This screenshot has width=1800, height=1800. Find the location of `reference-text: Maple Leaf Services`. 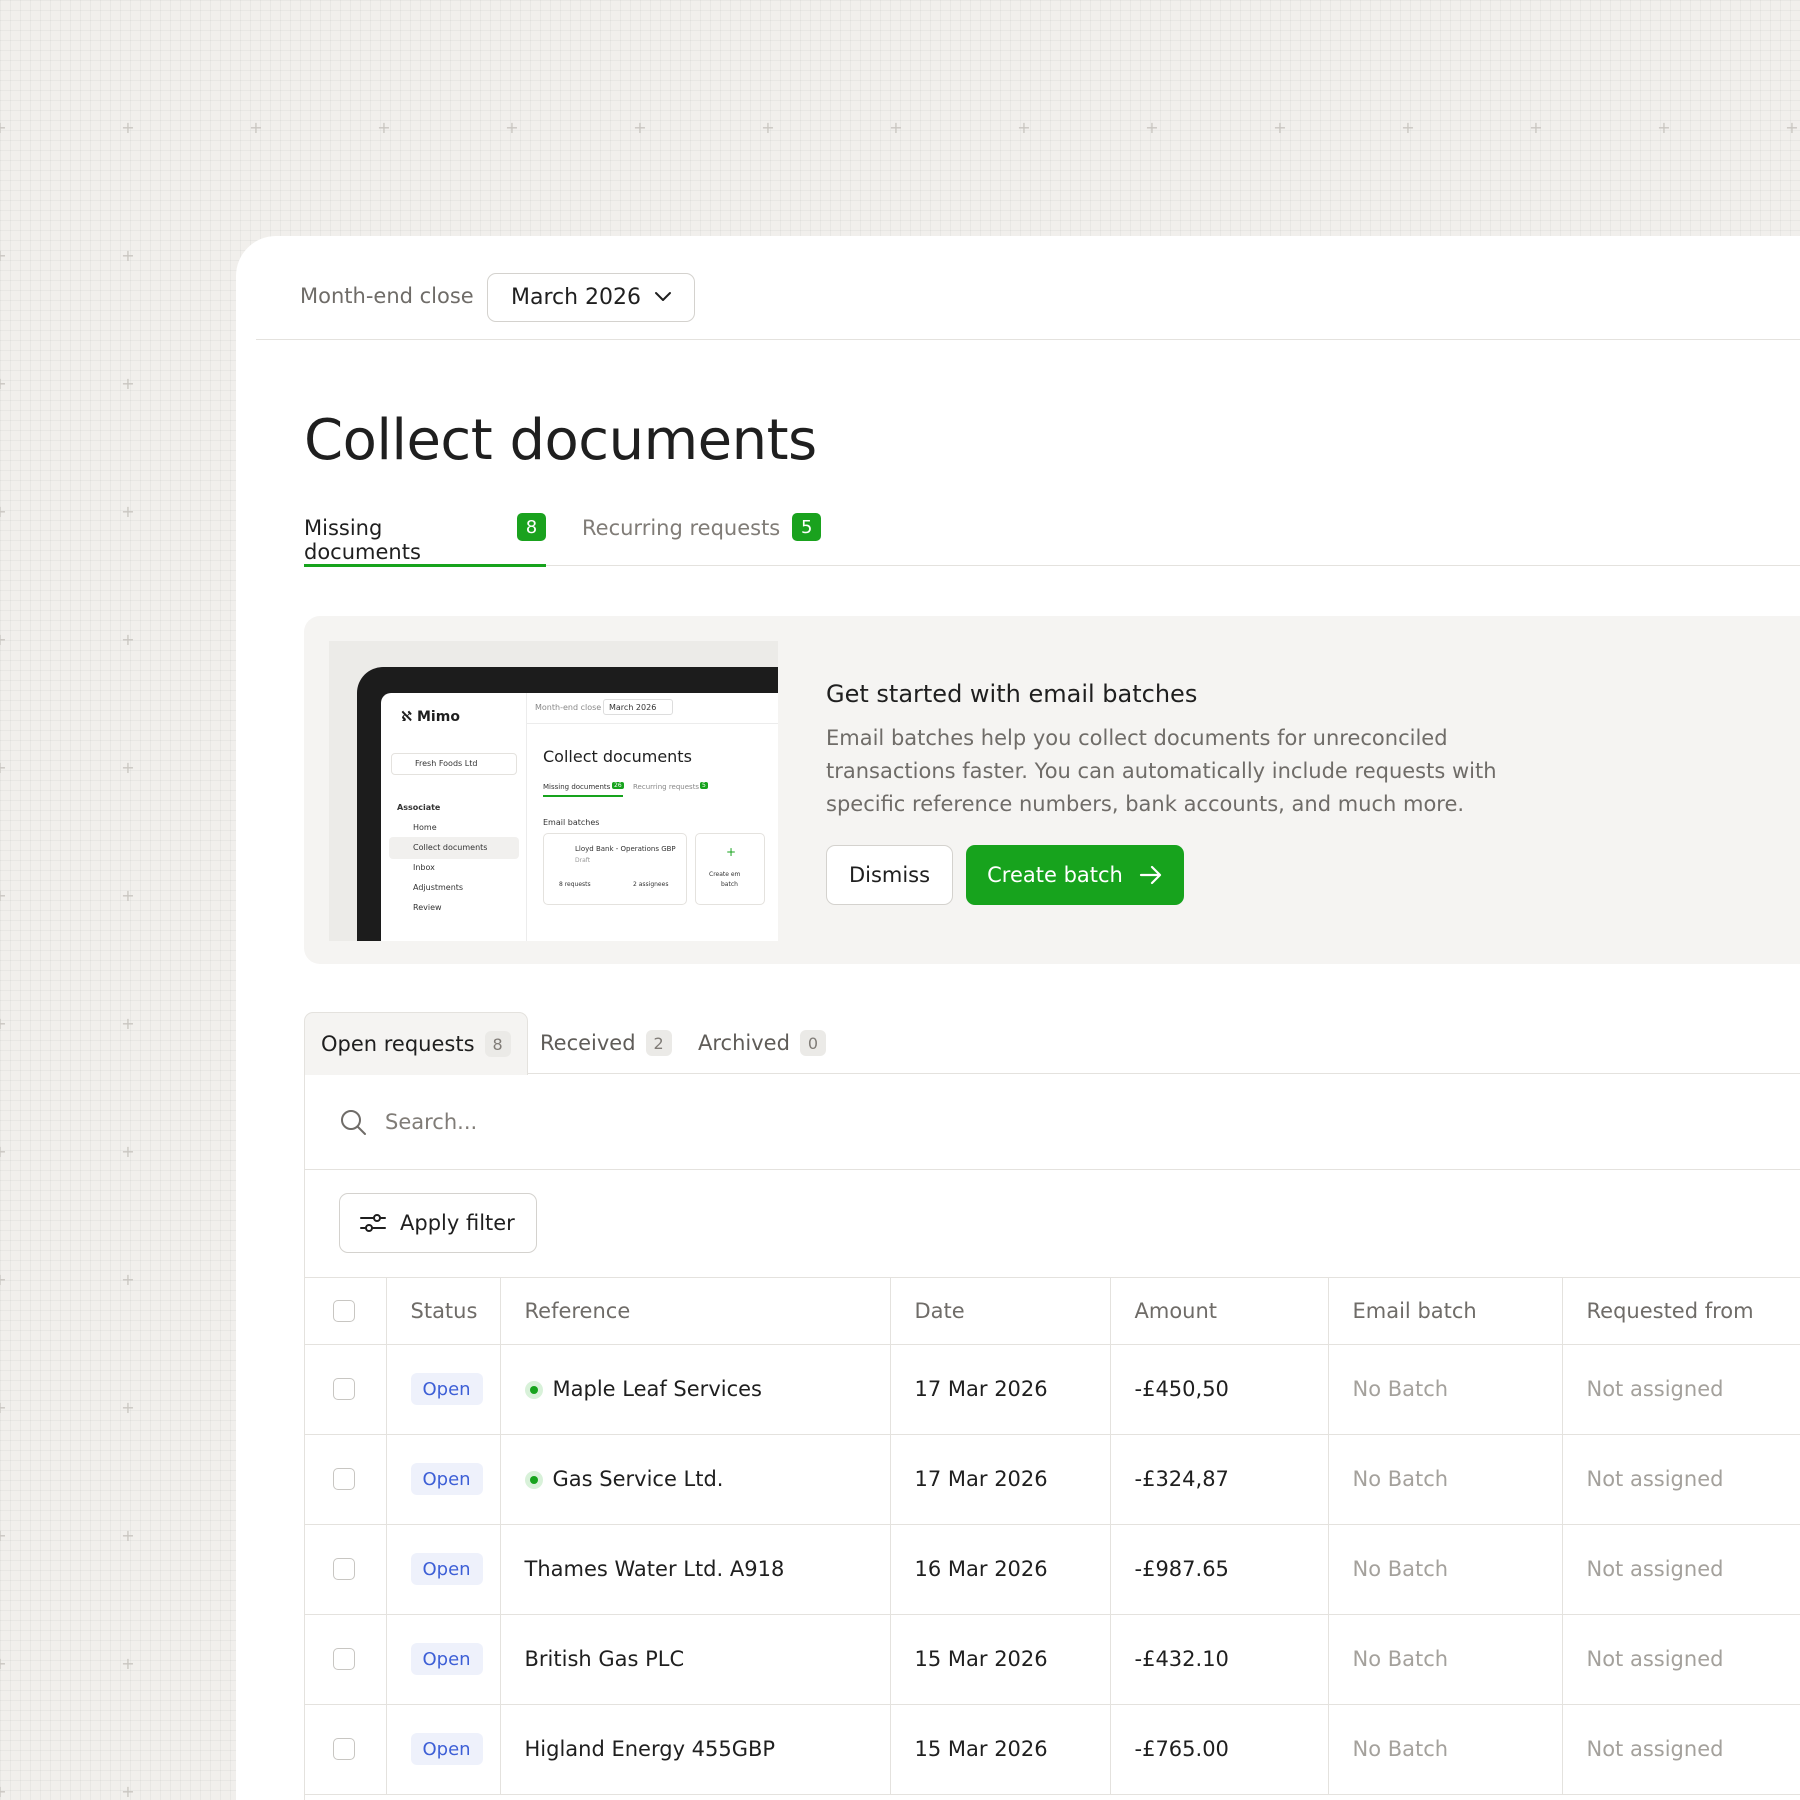

reference-text: Maple Leaf Services is located at coordinates (657, 1389).